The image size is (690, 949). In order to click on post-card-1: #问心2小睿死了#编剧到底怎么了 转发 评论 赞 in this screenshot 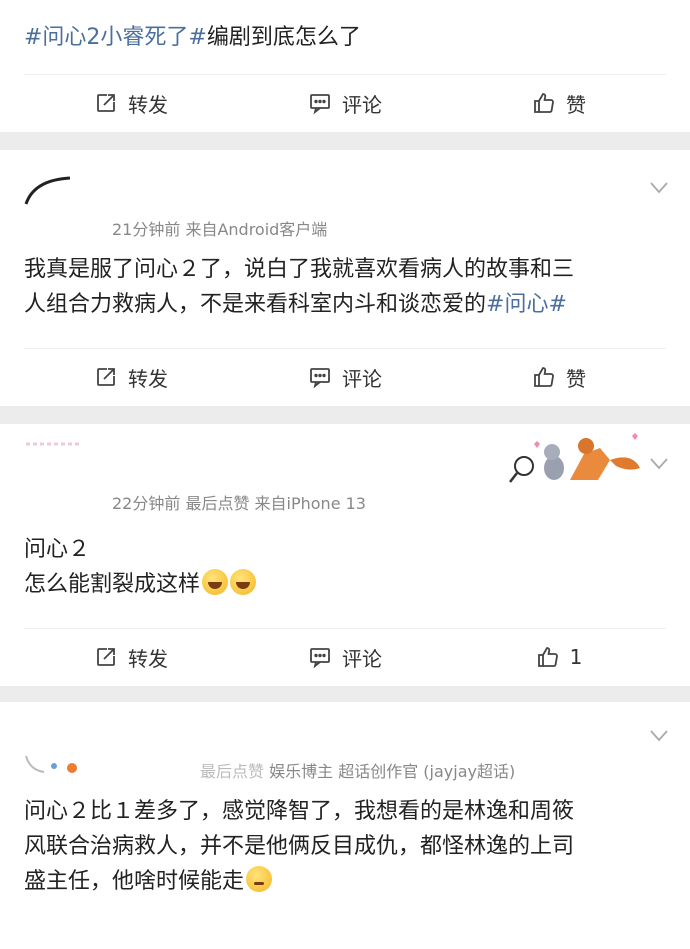, I will do `click(345, 66)`.